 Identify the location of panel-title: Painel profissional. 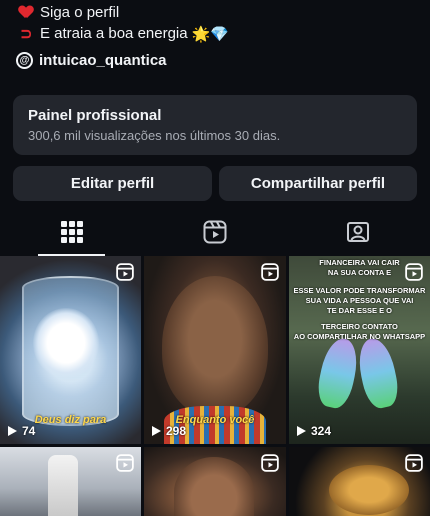
(95, 115).